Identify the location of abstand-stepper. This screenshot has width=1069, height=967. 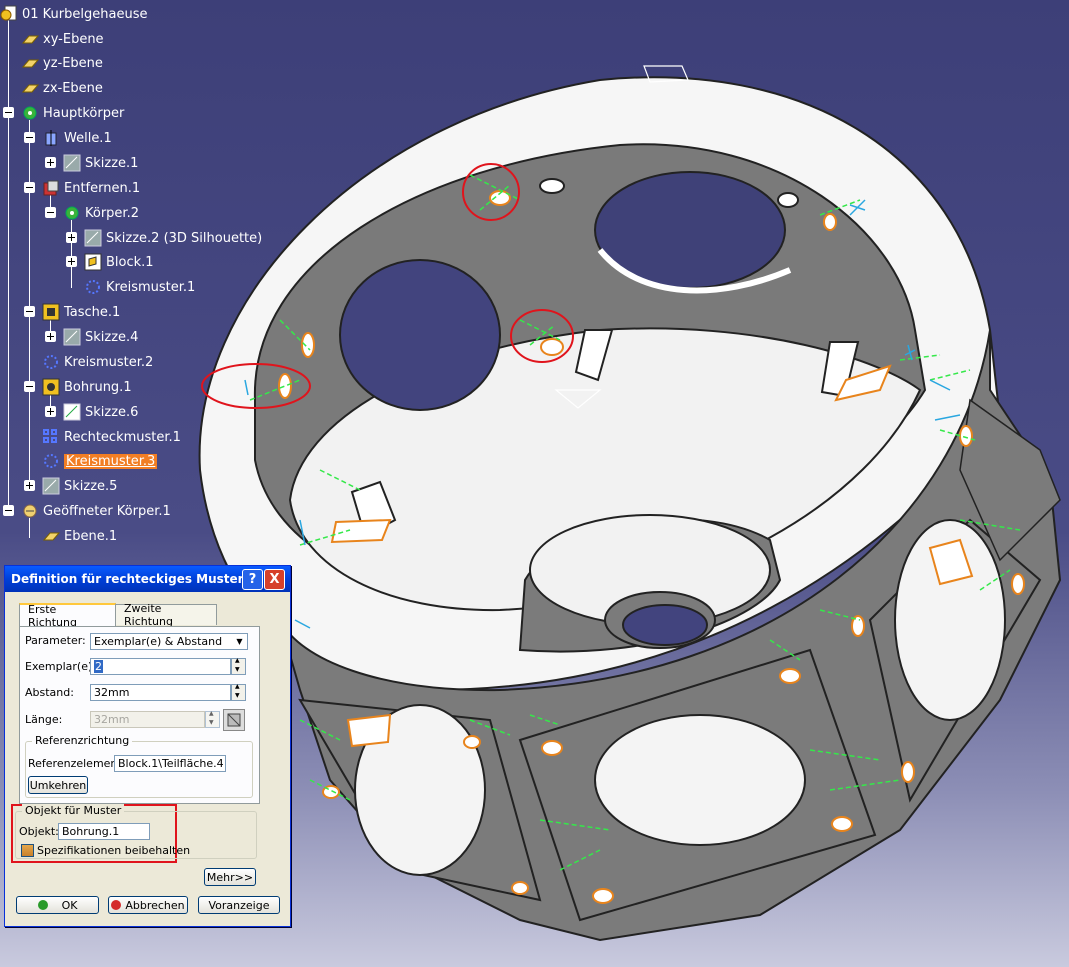
(238, 692).